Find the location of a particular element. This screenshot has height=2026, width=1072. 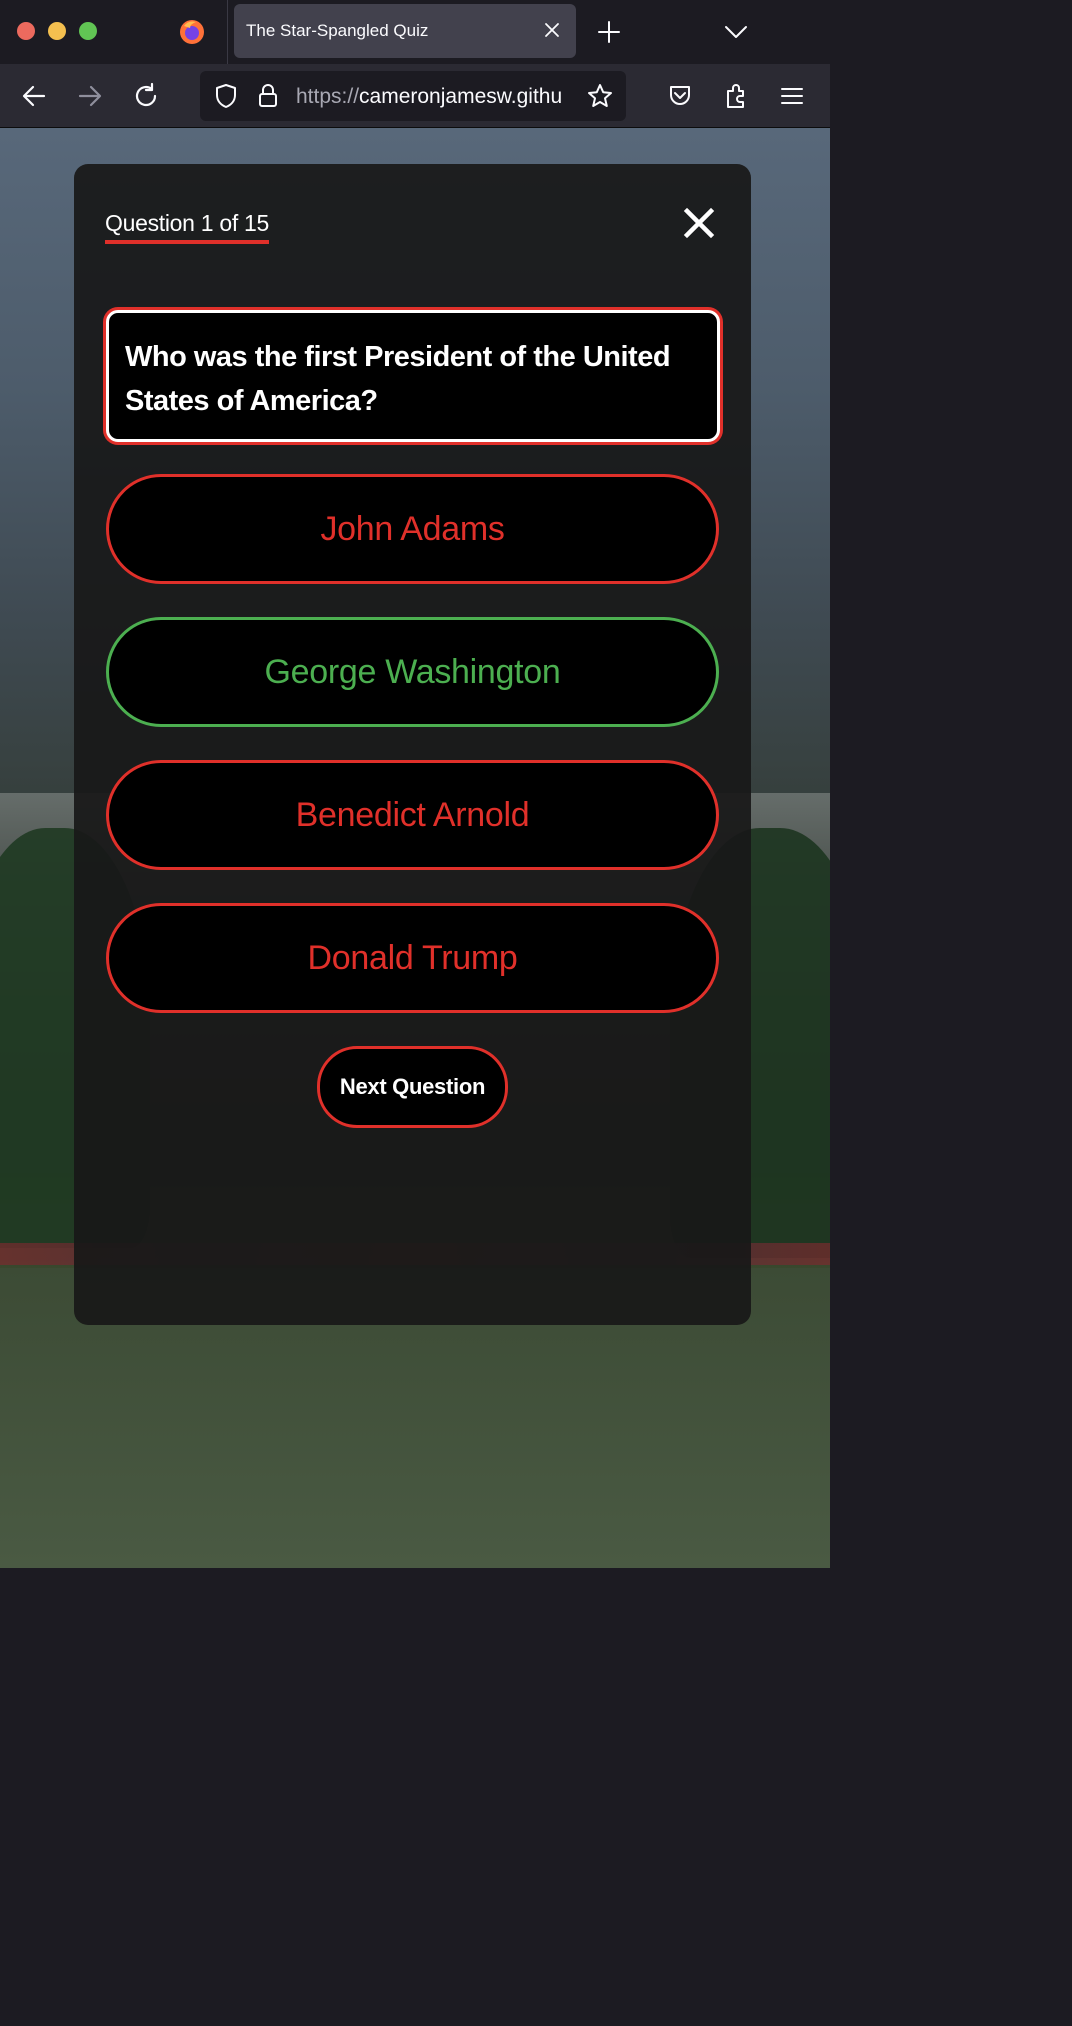

tab-separator is located at coordinates (227, 32).